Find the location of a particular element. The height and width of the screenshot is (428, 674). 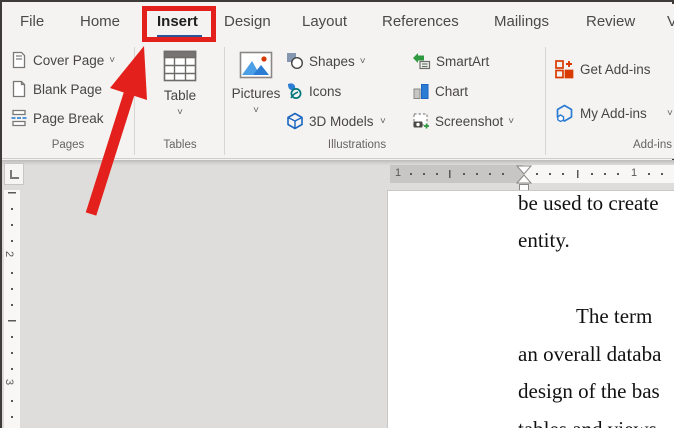

cover-page-icon is located at coordinates (19, 60).